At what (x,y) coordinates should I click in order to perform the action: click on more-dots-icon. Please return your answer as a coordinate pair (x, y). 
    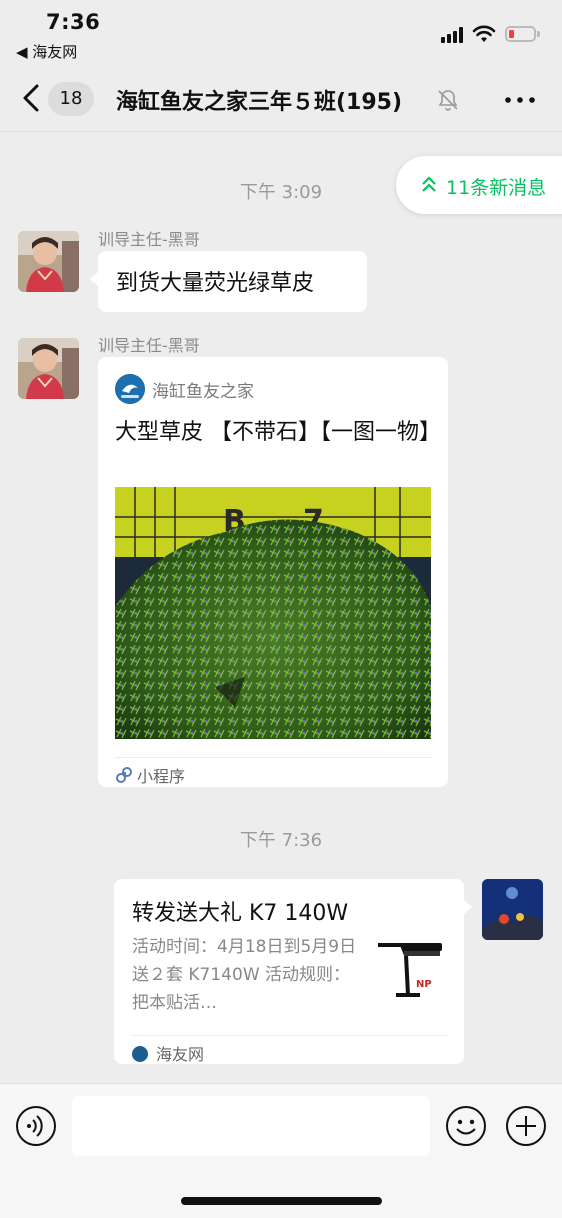
    Looking at the image, I should click on (520, 100).